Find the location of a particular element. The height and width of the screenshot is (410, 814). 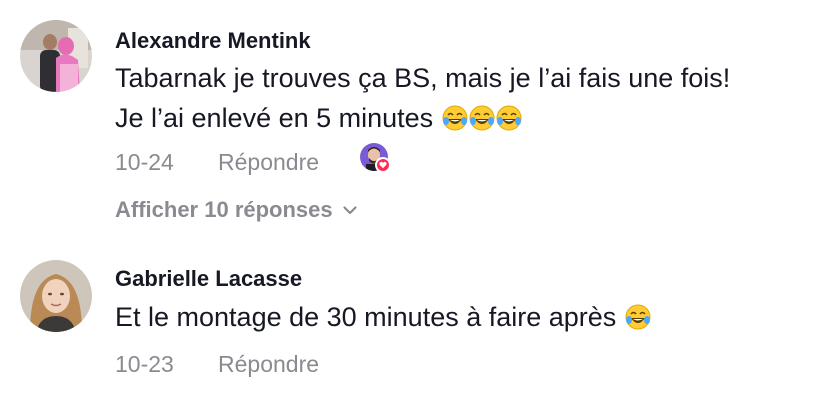

comment-date: 10-24 is located at coordinates (144, 162).